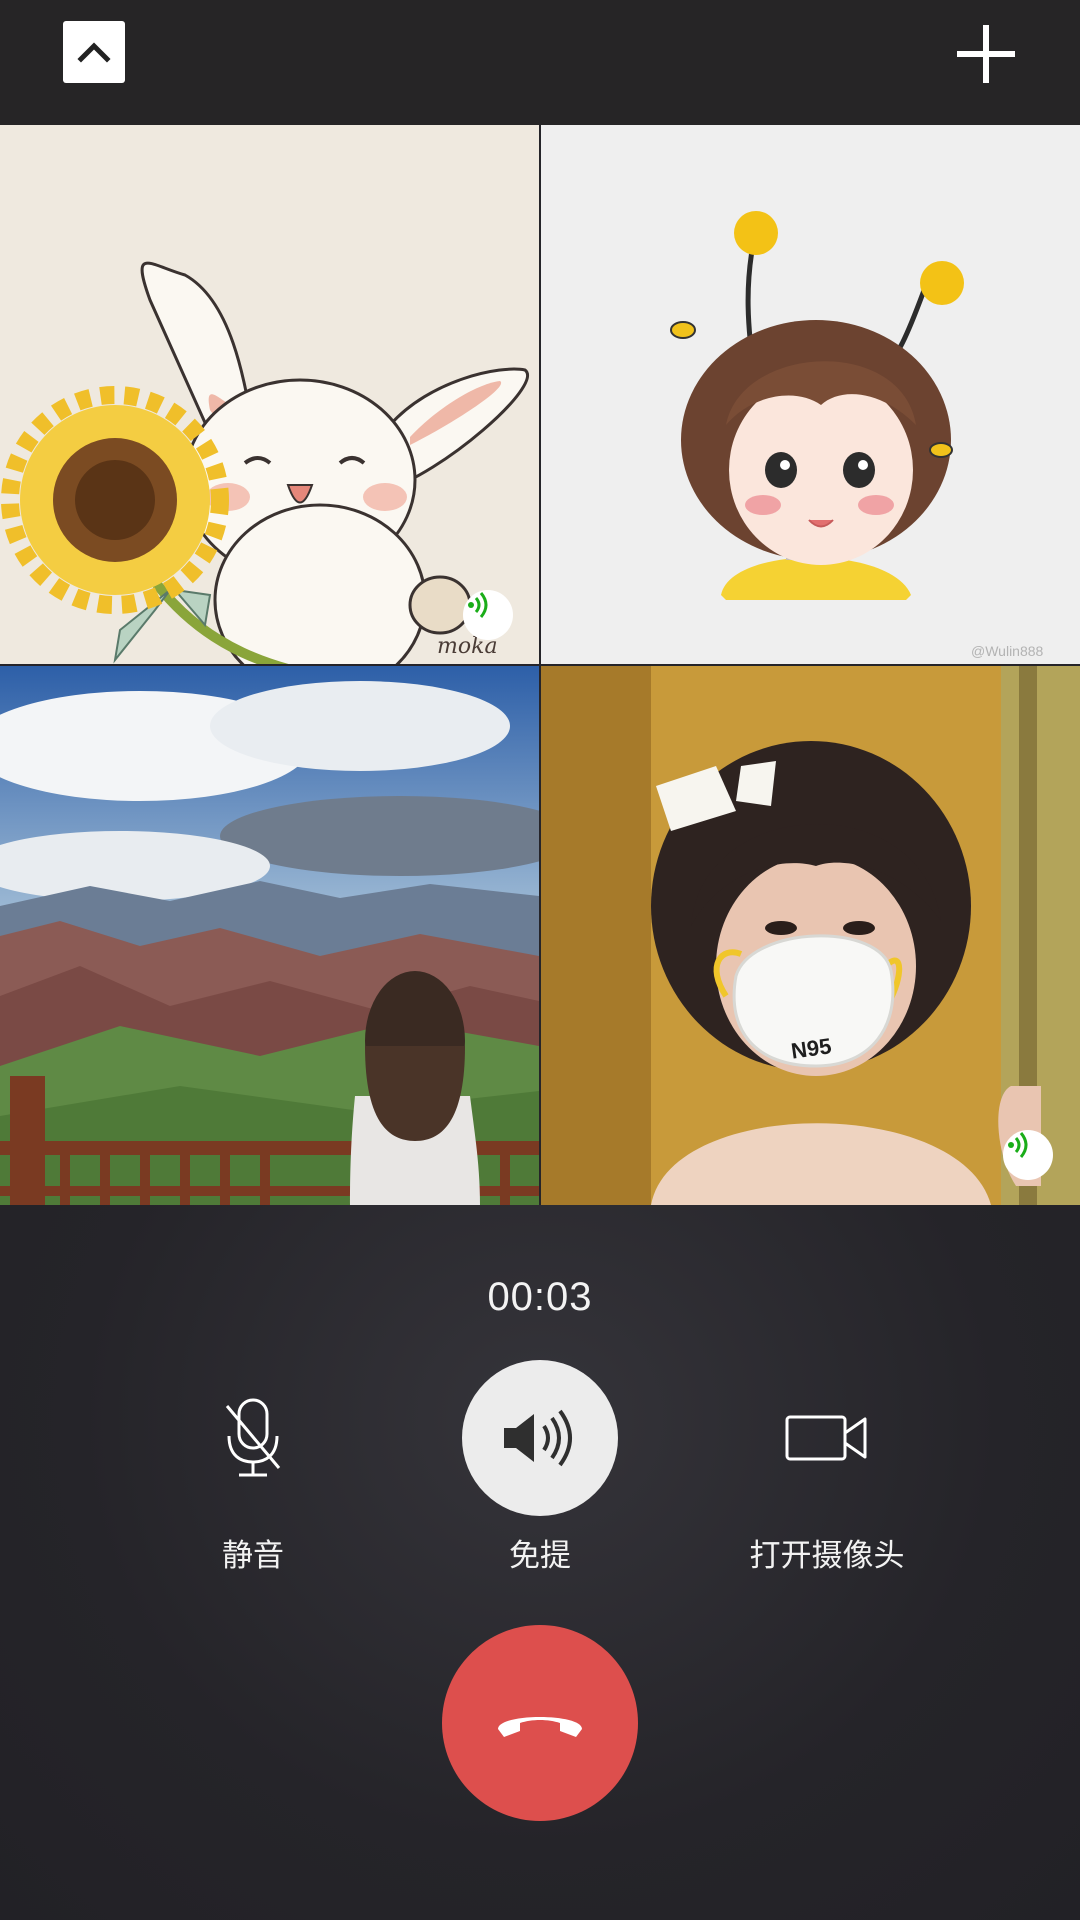  Describe the element at coordinates (540, 1297) in the screenshot. I see `call-timer: 00:03` at that location.